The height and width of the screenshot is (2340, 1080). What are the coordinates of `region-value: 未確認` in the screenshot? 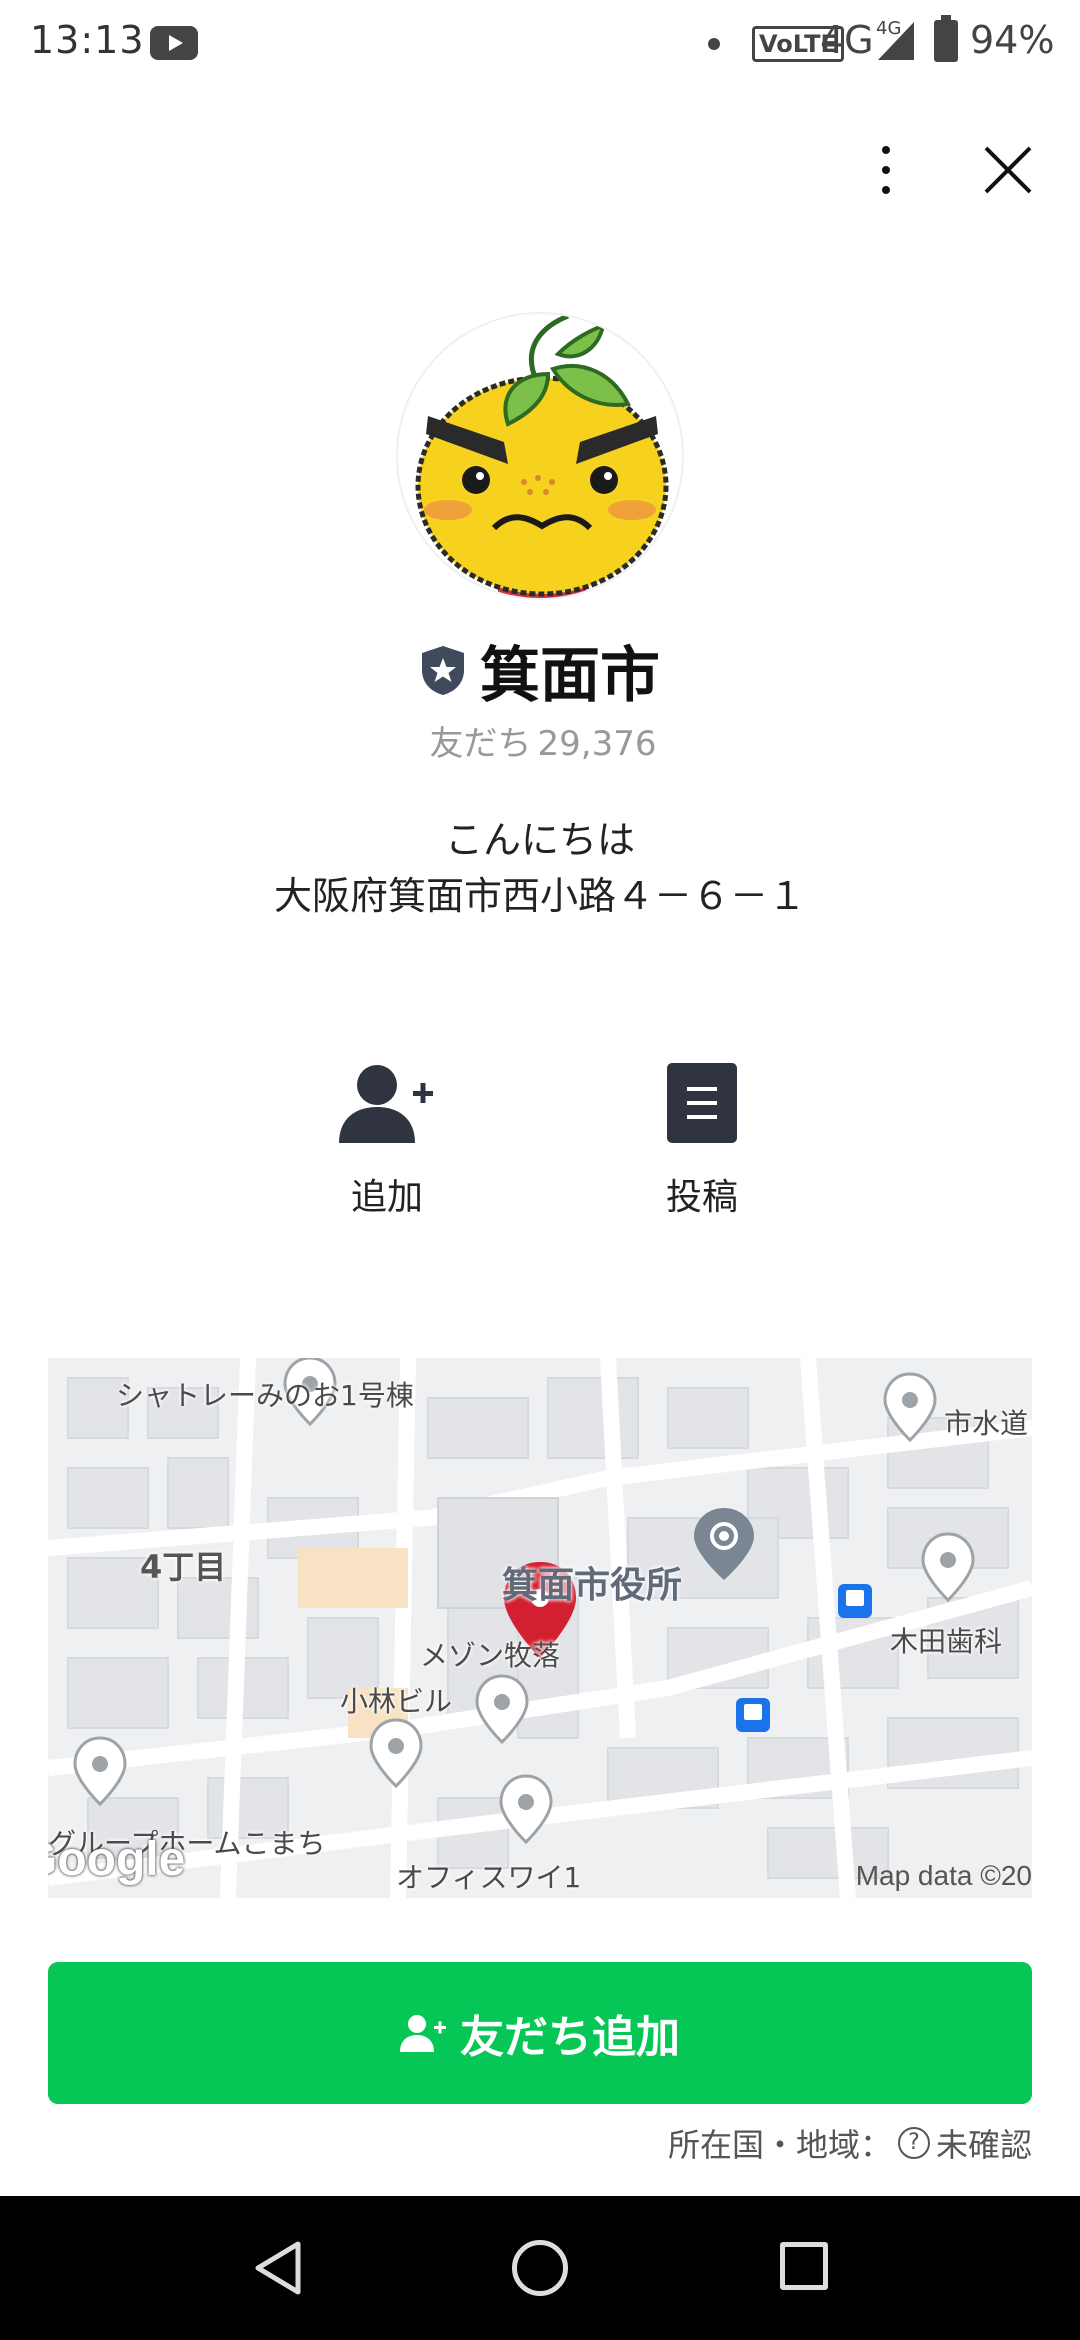 It's located at (983, 2145).